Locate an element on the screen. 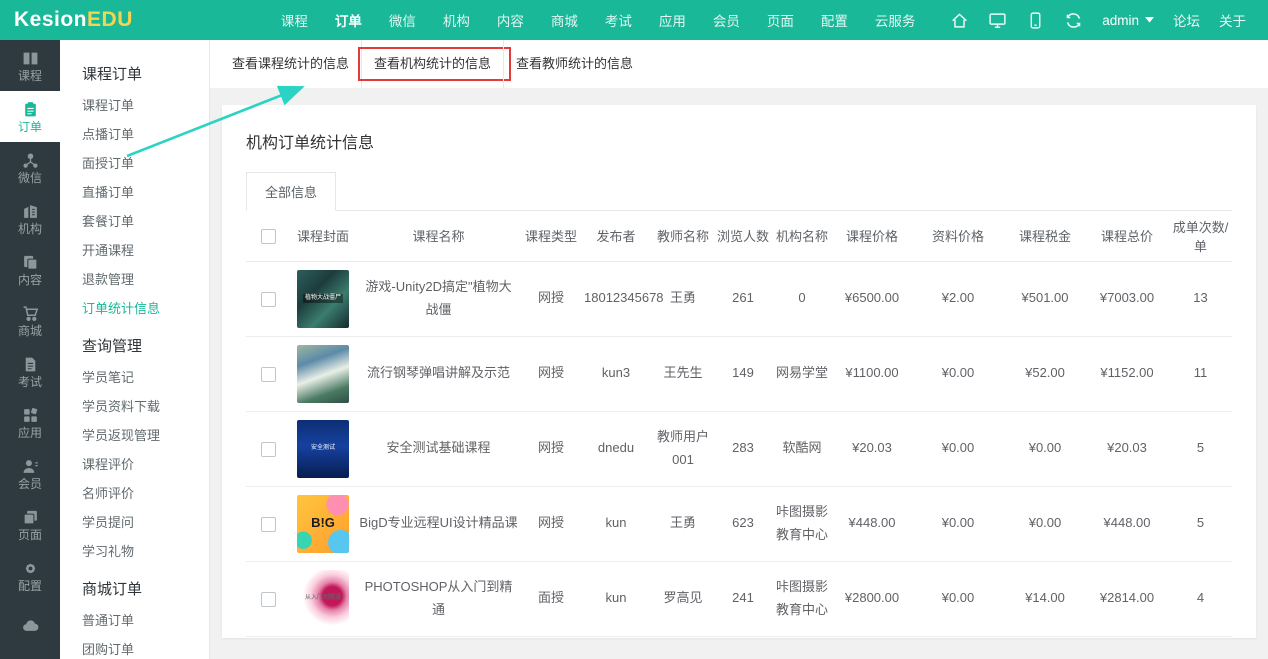 The image size is (1268, 659). sidebar-item-wechat: 微信 is located at coordinates (30, 167).